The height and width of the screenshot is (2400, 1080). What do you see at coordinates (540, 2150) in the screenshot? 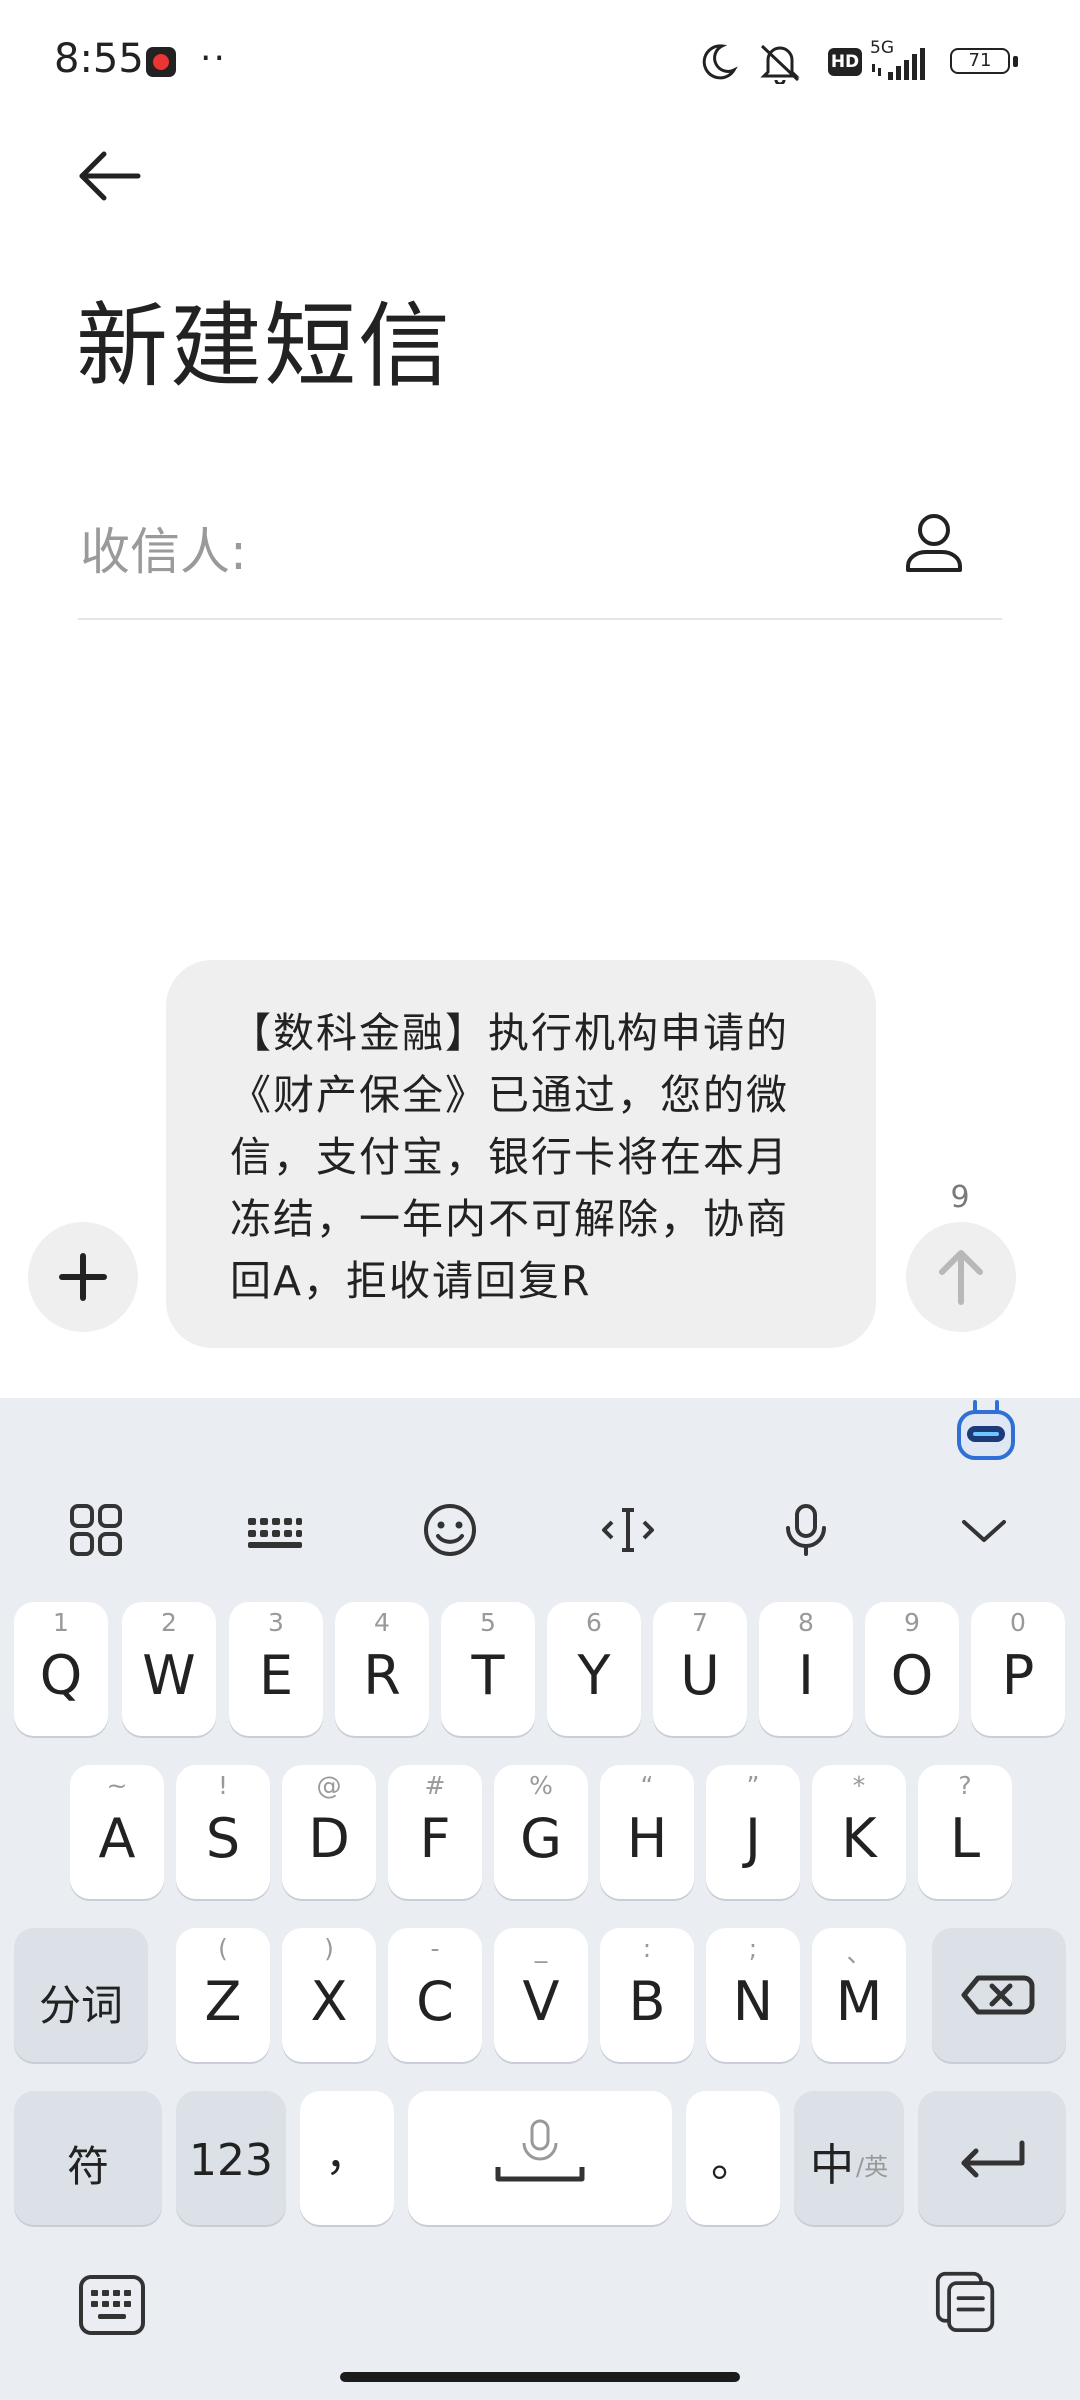
I see `space-voice-icon` at bounding box center [540, 2150].